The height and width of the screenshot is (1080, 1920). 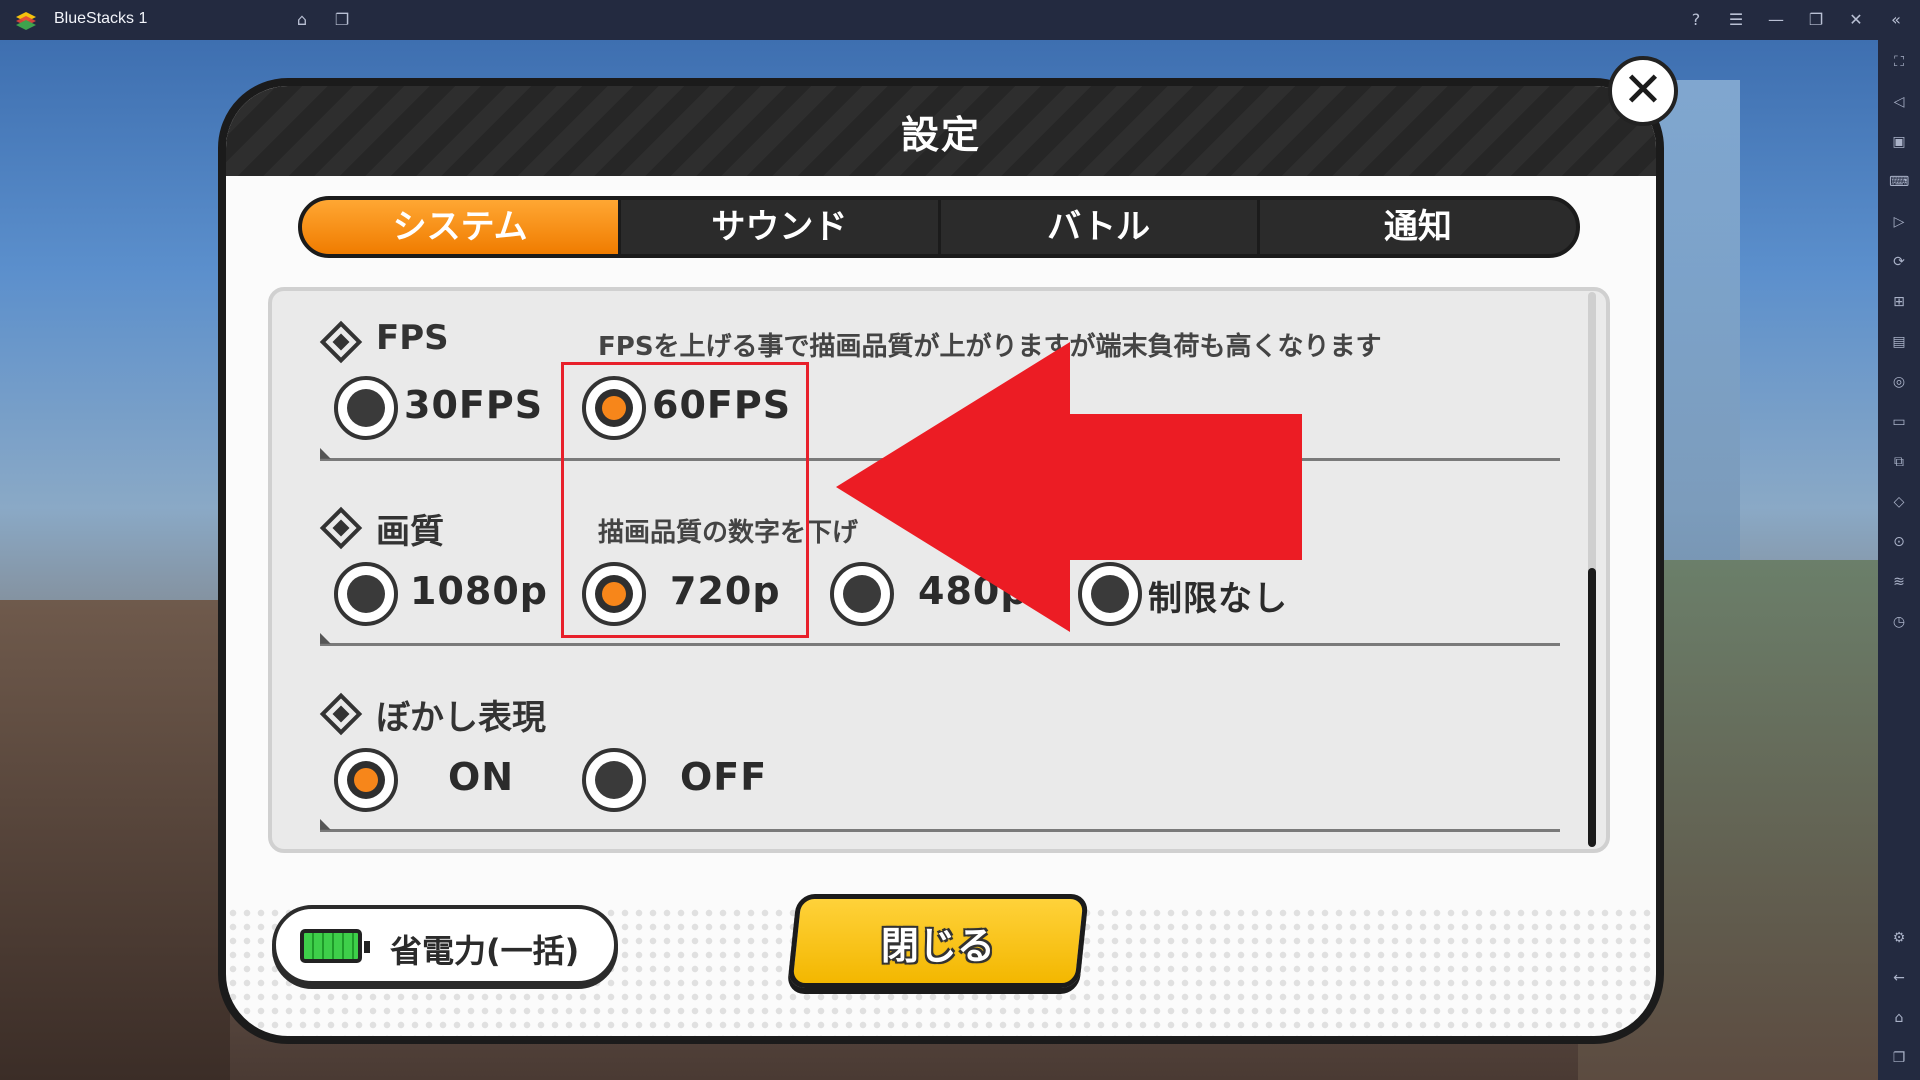 What do you see at coordinates (461, 718) in the screenshot?
I see `blur-section-label: ぼかし表現` at bounding box center [461, 718].